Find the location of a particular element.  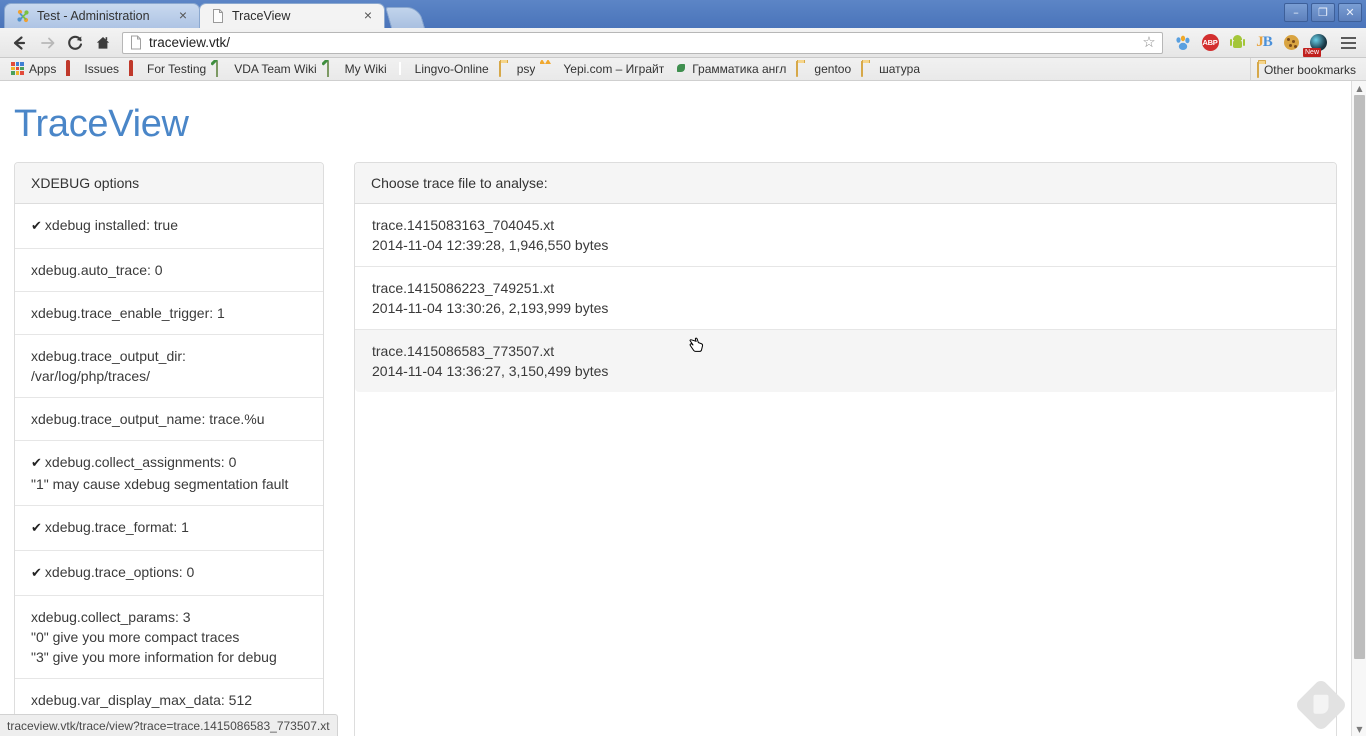

browser-tab-1-title: TraceView is located at coordinates (261, 16).